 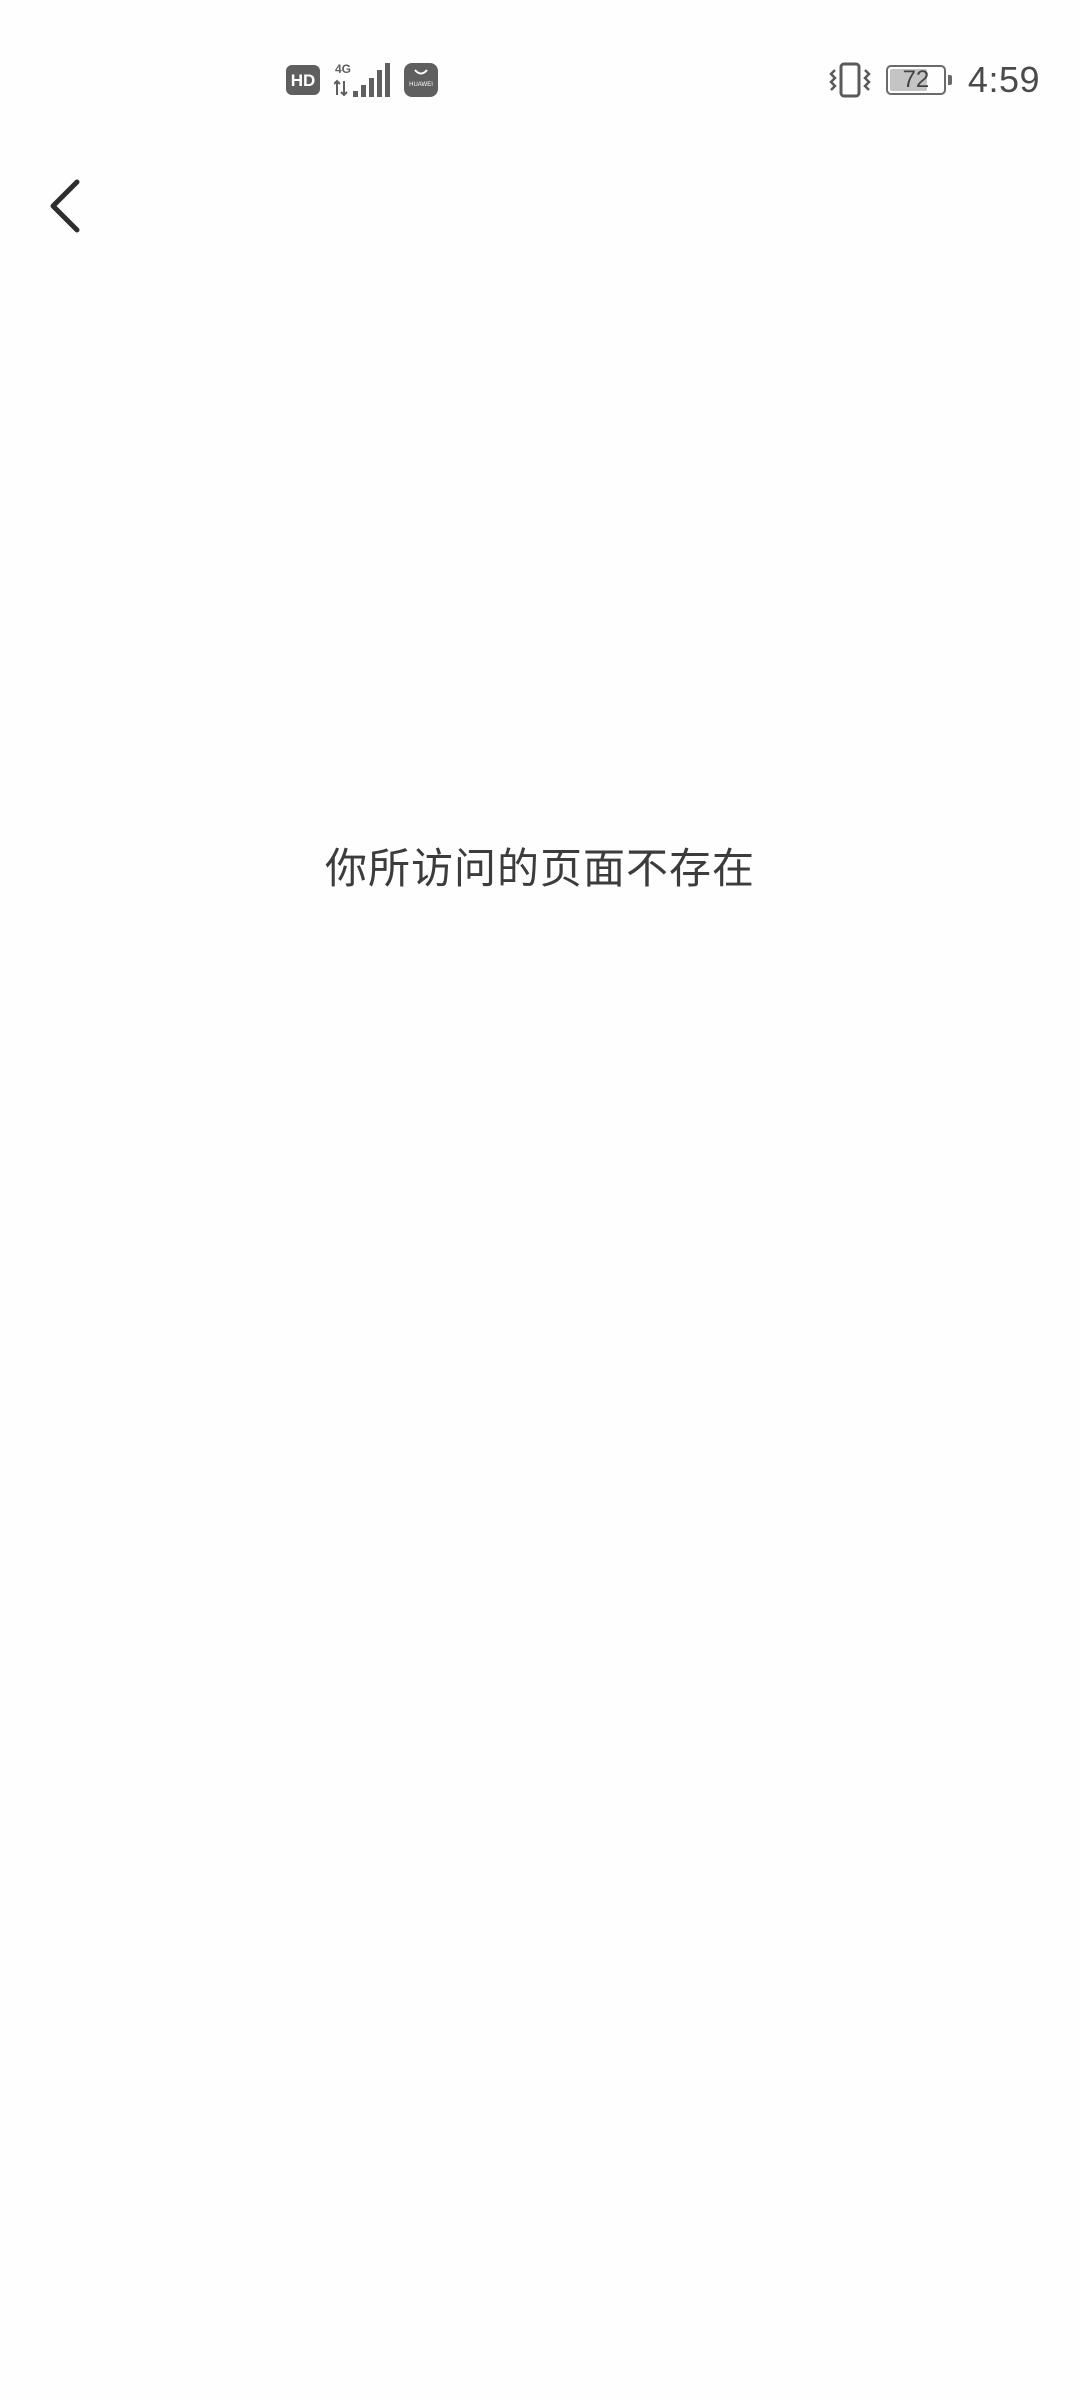 What do you see at coordinates (421, 80) in the screenshot?
I see `huawei-appgallery-icon: HUAWEI` at bounding box center [421, 80].